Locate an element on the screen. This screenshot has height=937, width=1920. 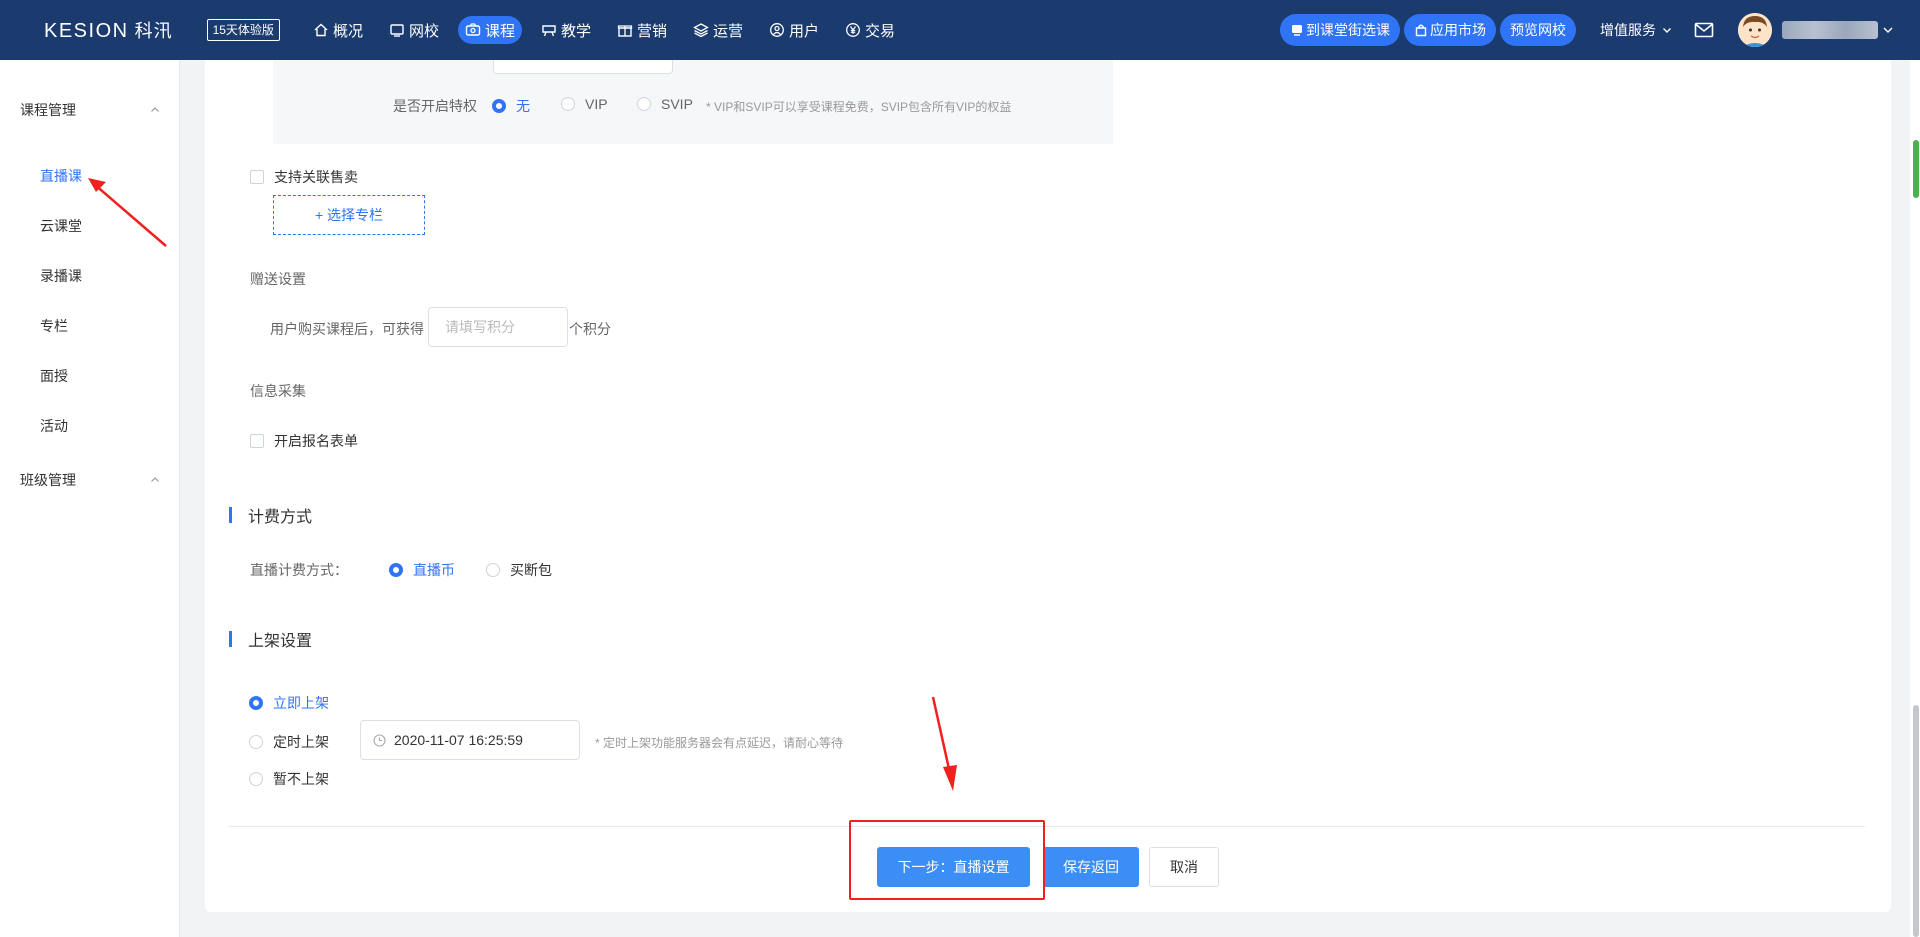
radio-label: VIP is located at coordinates (596, 104).